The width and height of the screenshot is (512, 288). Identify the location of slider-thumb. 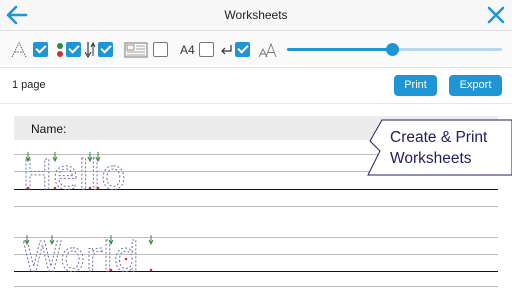
(393, 49).